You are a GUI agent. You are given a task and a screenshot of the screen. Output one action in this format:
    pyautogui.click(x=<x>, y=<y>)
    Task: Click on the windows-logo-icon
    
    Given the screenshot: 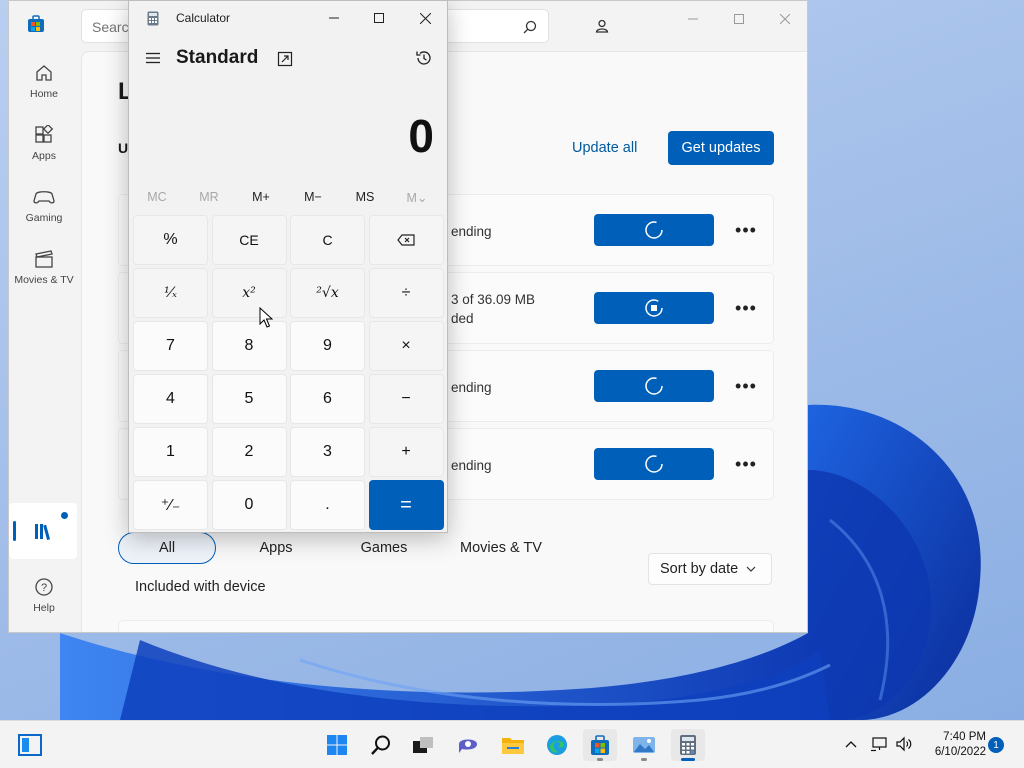 What is the action you would take?
    pyautogui.click(x=337, y=745)
    